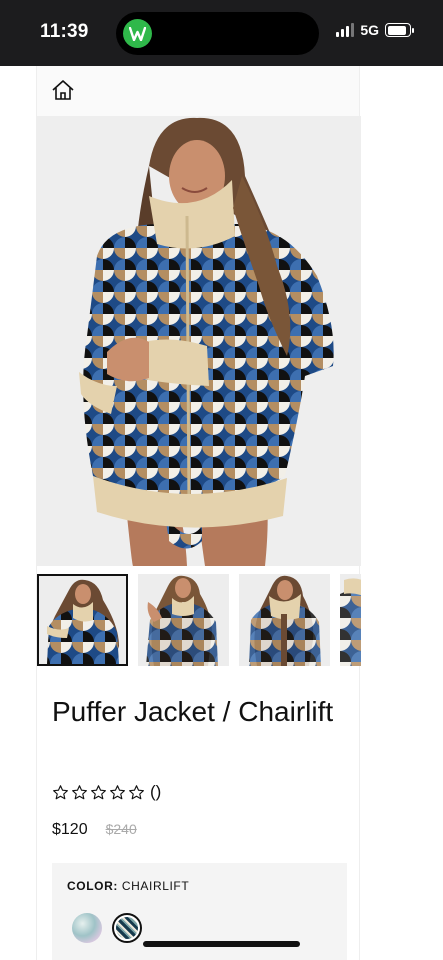 The height and width of the screenshot is (960, 443). What do you see at coordinates (94, 830) in the screenshot?
I see `price-row: $120 $240` at bounding box center [94, 830].